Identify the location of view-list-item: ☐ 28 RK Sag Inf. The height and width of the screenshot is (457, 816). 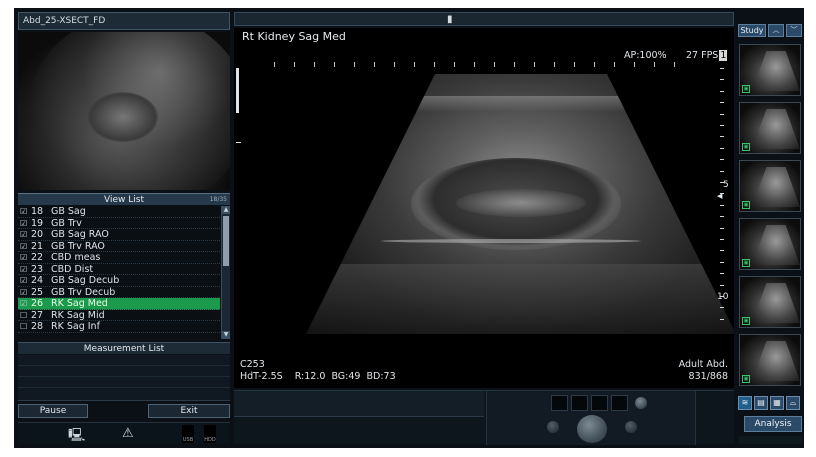
(119, 327).